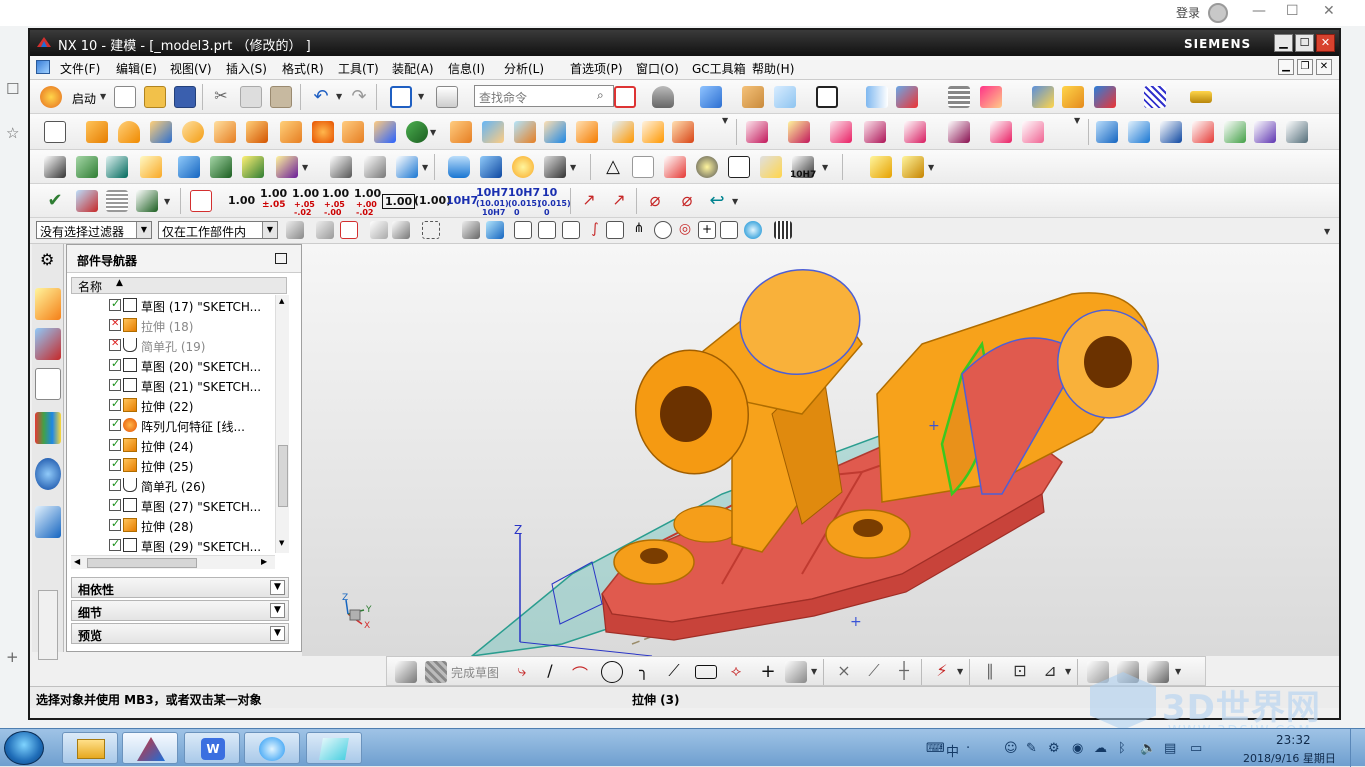  I want to click on snap-midpoint-icon, so click(571, 230).